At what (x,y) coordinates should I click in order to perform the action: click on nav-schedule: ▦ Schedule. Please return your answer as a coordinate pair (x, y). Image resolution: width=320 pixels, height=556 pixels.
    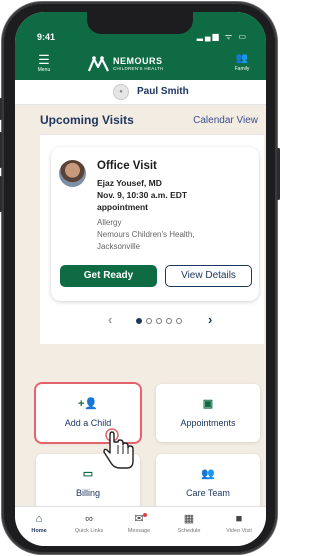
    Looking at the image, I should click on (189, 523).